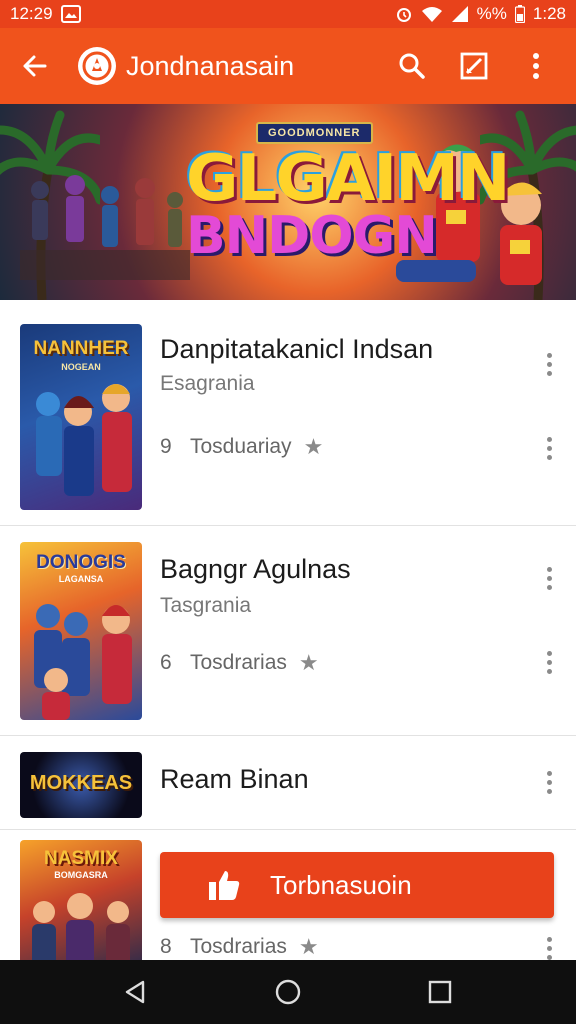 This screenshot has width=576, height=1024. I want to click on app-bar: Jondnanasain, so click(288, 66).